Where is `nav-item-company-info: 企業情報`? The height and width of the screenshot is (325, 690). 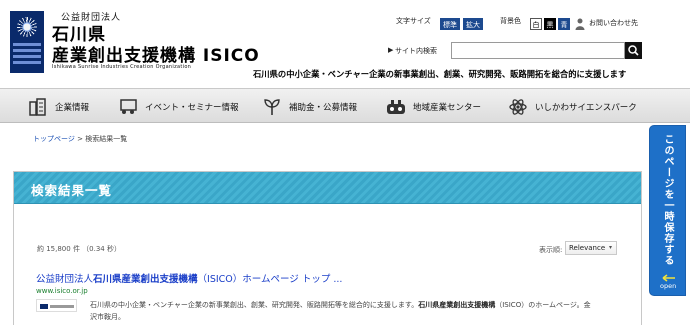 nav-item-company-info: 企業情報 is located at coordinates (58, 106).